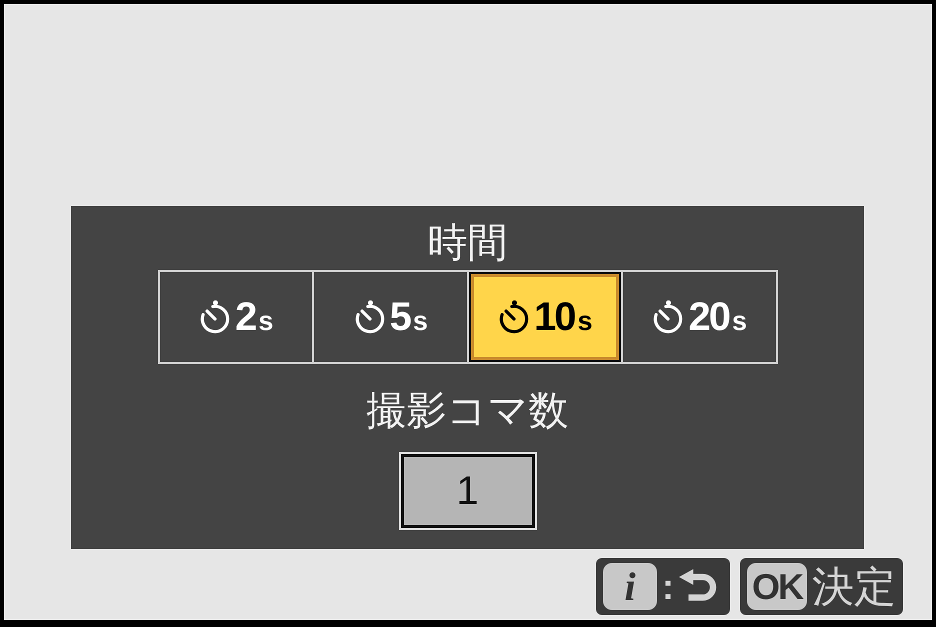 The image size is (936, 627). Describe the element at coordinates (698, 586) in the screenshot. I see `return-arrow-icon` at that location.